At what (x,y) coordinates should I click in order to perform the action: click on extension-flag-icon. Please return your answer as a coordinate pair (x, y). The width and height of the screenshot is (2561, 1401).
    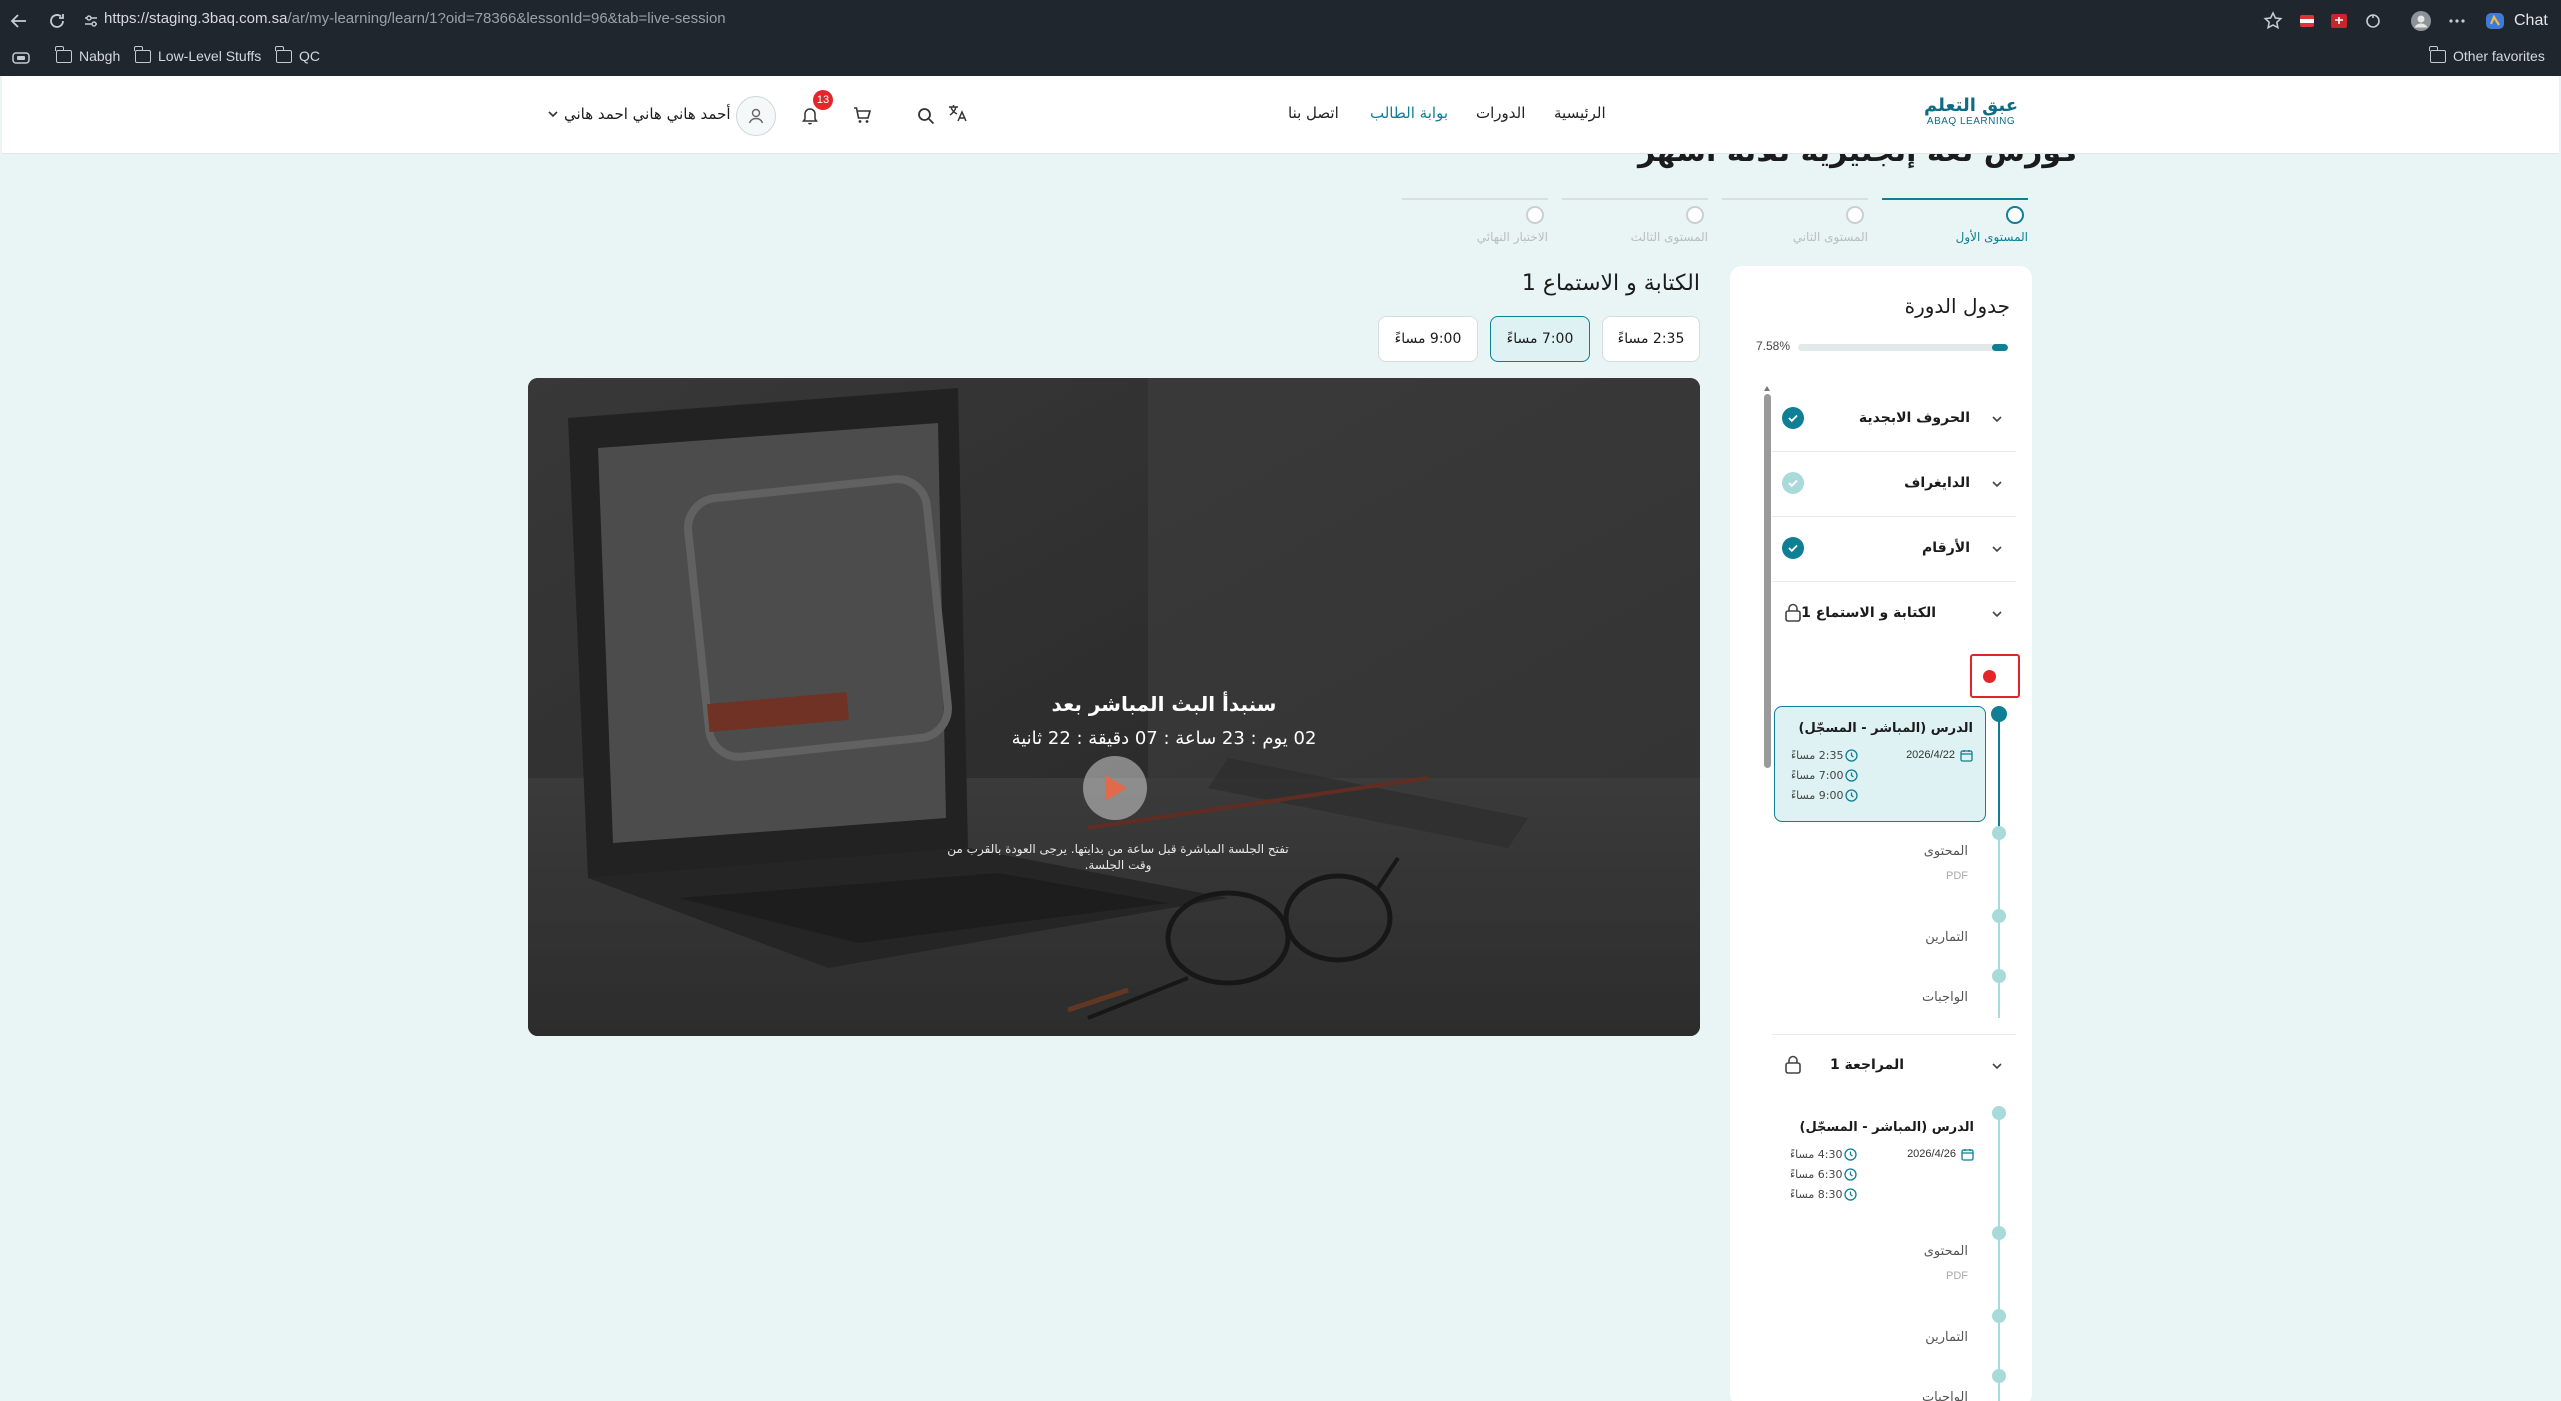
    Looking at the image, I should click on (2307, 21).